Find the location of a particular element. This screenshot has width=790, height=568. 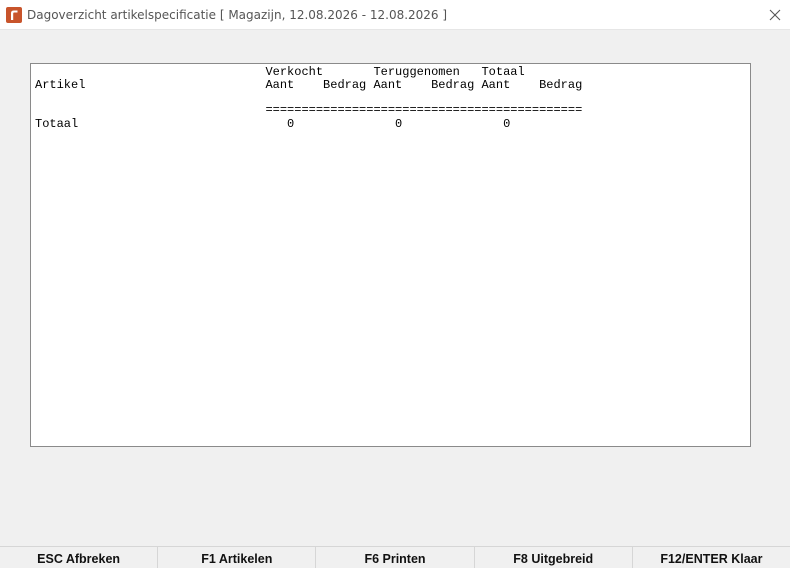

f6-print-button: F6 Printen is located at coordinates (395, 557).